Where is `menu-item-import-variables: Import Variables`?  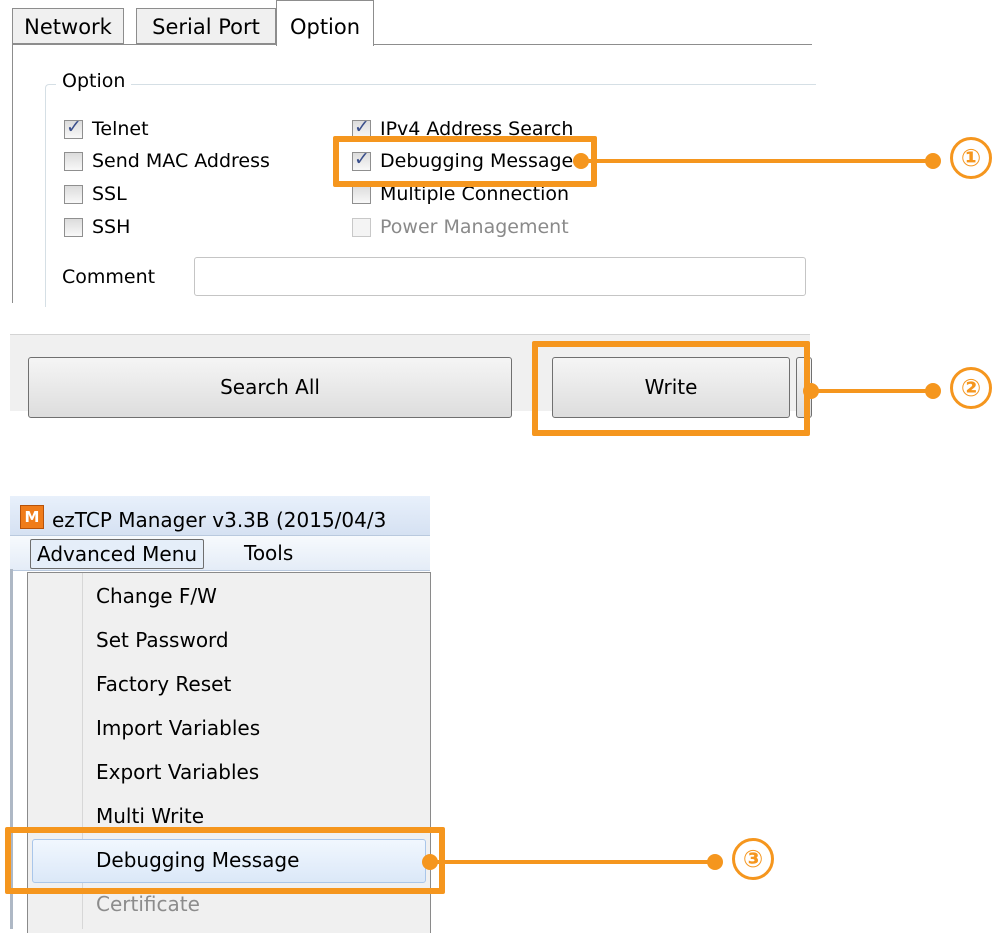 menu-item-import-variables: Import Variables is located at coordinates (178, 728).